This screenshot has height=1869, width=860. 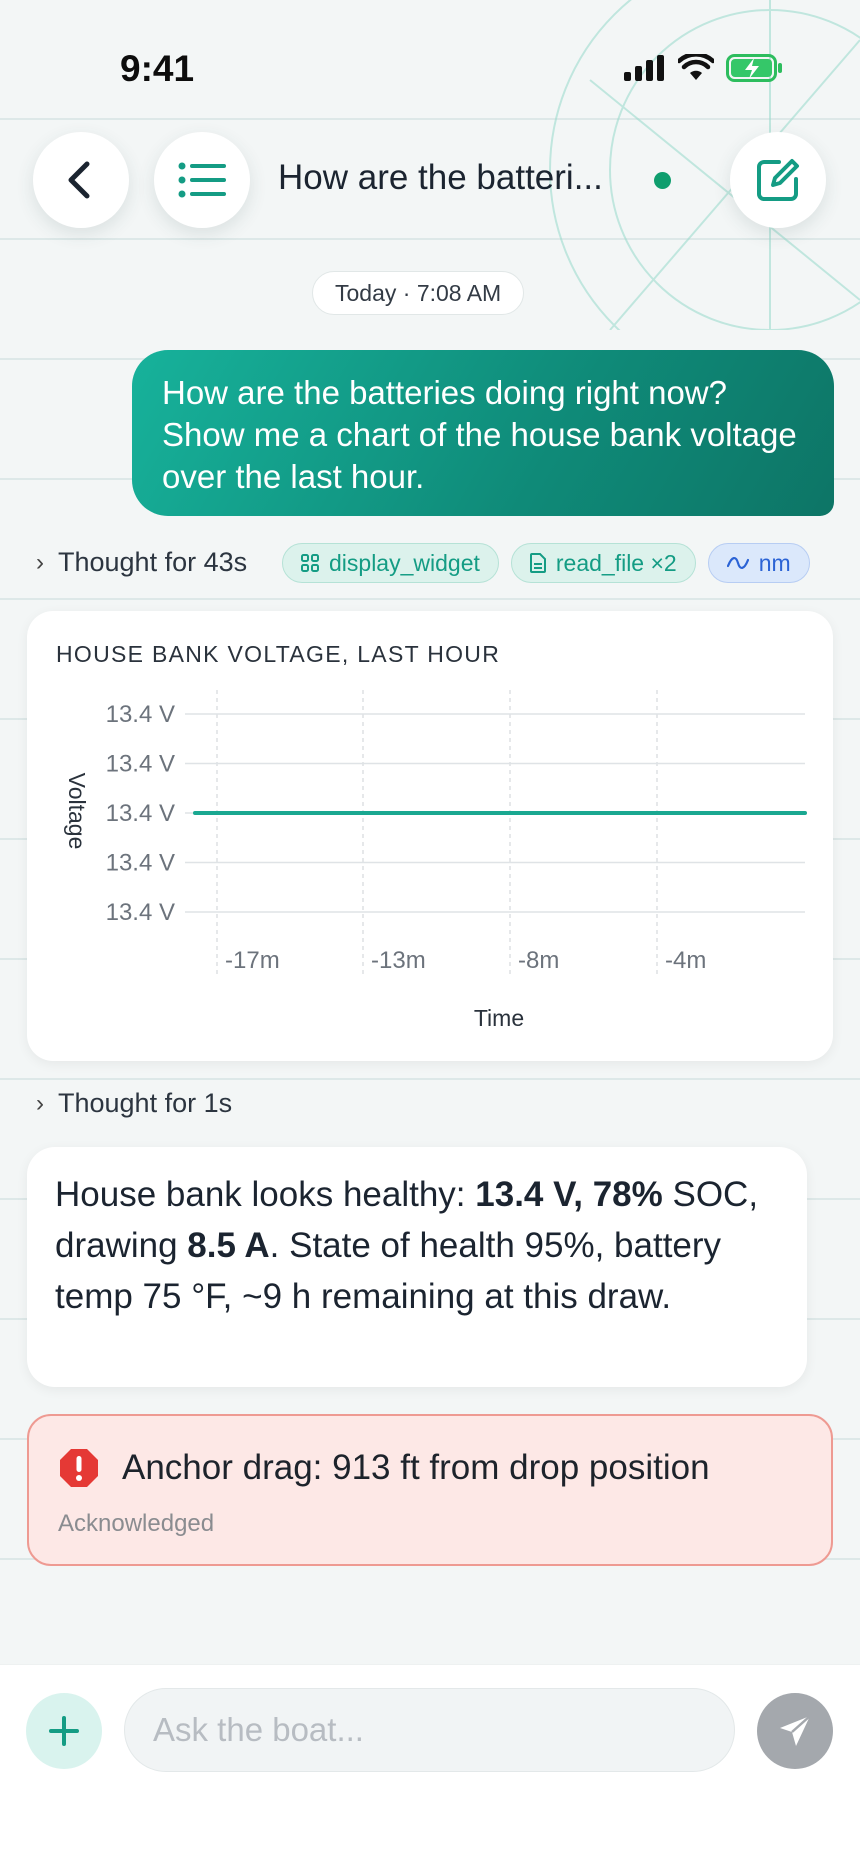 I want to click on wave-icon, so click(x=737, y=563).